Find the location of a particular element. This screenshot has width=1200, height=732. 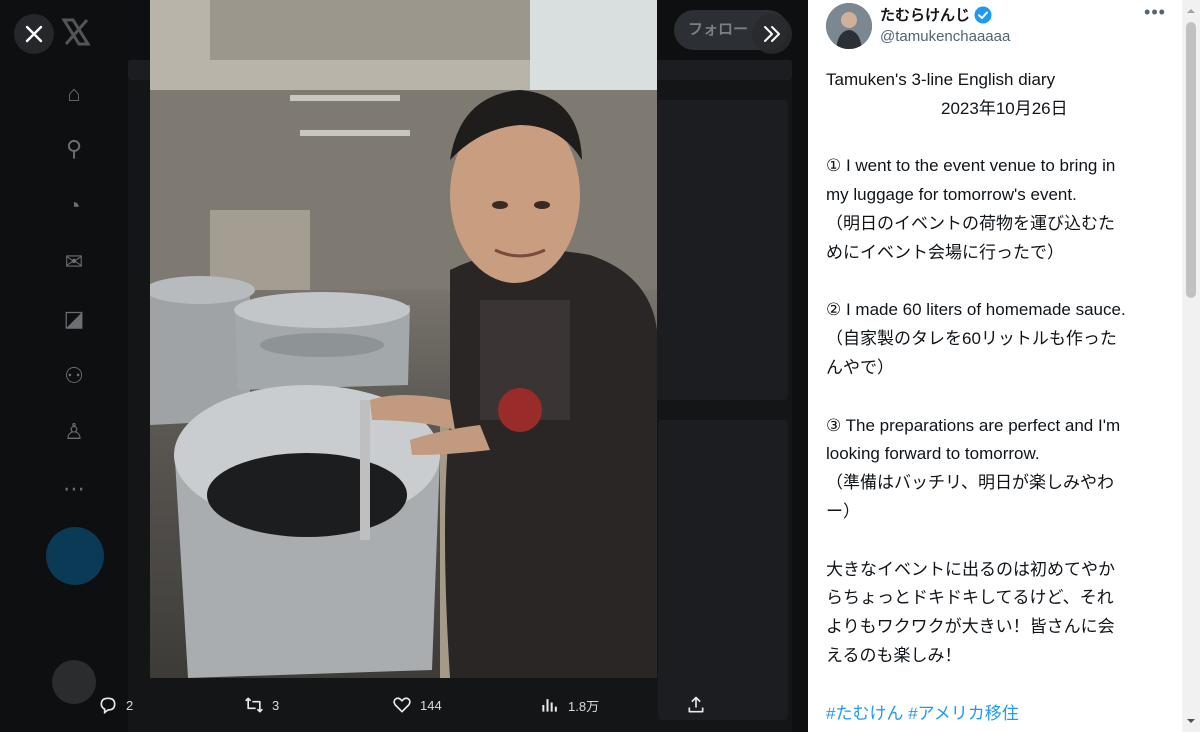

scroll-down-icon is located at coordinates (1191, 721).